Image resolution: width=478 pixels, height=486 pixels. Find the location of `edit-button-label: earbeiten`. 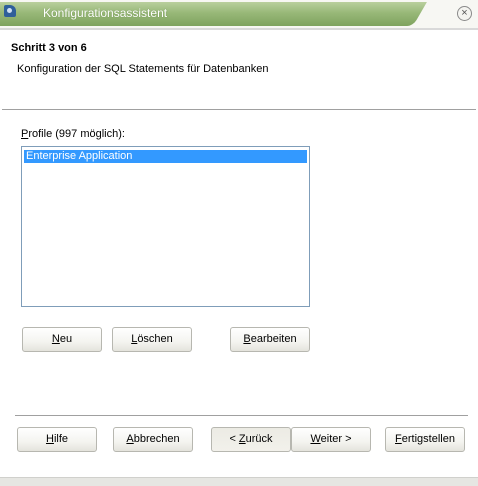

edit-button-label: earbeiten is located at coordinates (273, 339).